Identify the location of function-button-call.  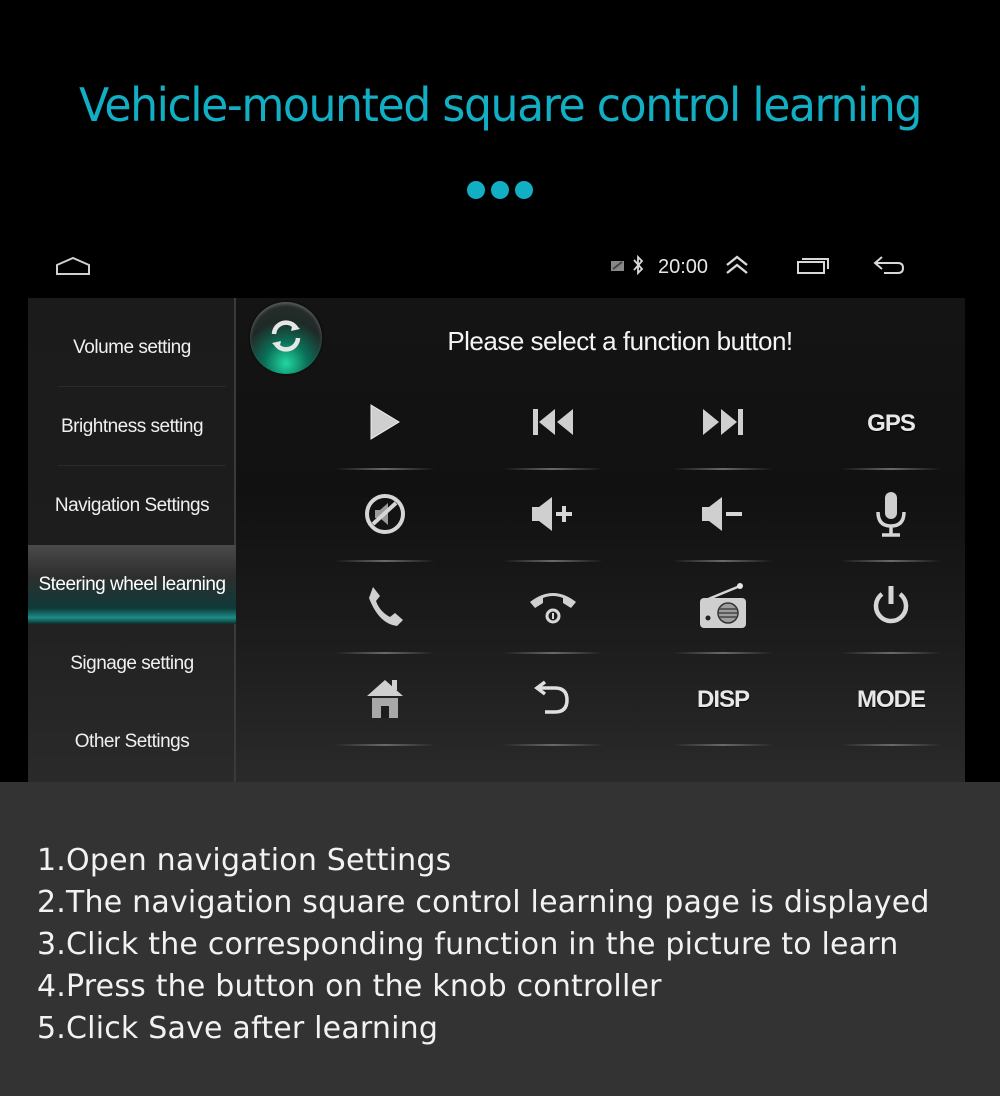
(385, 608).